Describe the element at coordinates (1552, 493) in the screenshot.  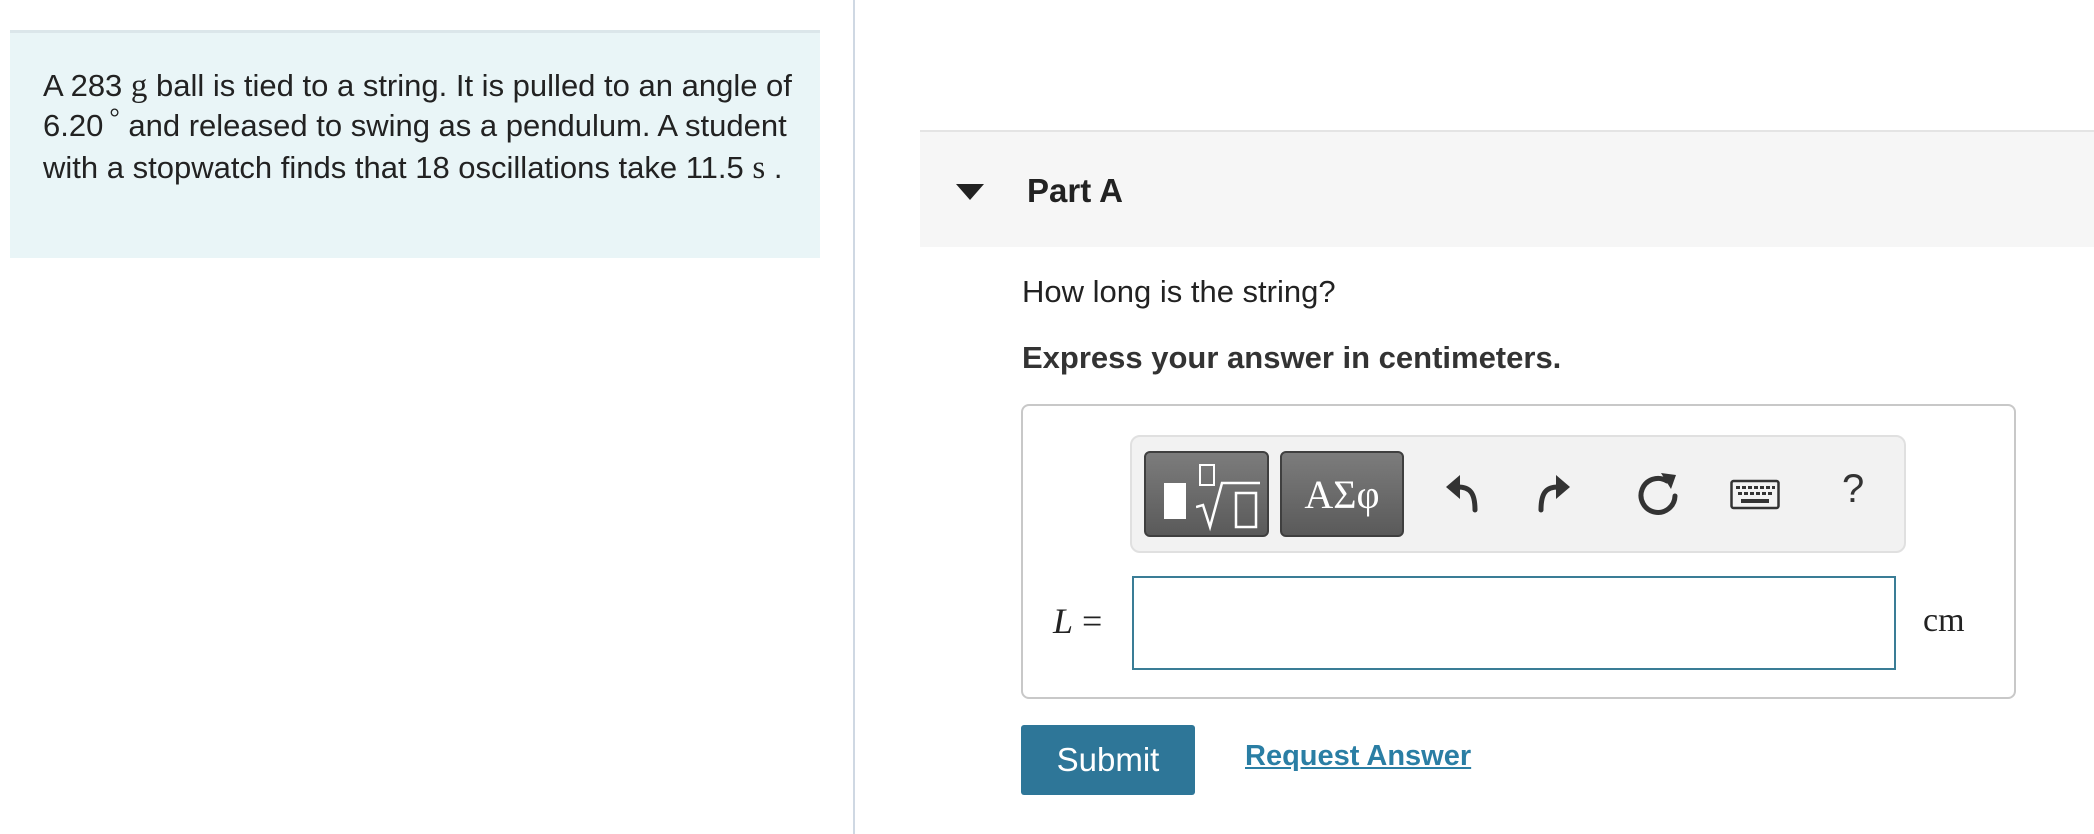
I see `redo-icon` at that location.